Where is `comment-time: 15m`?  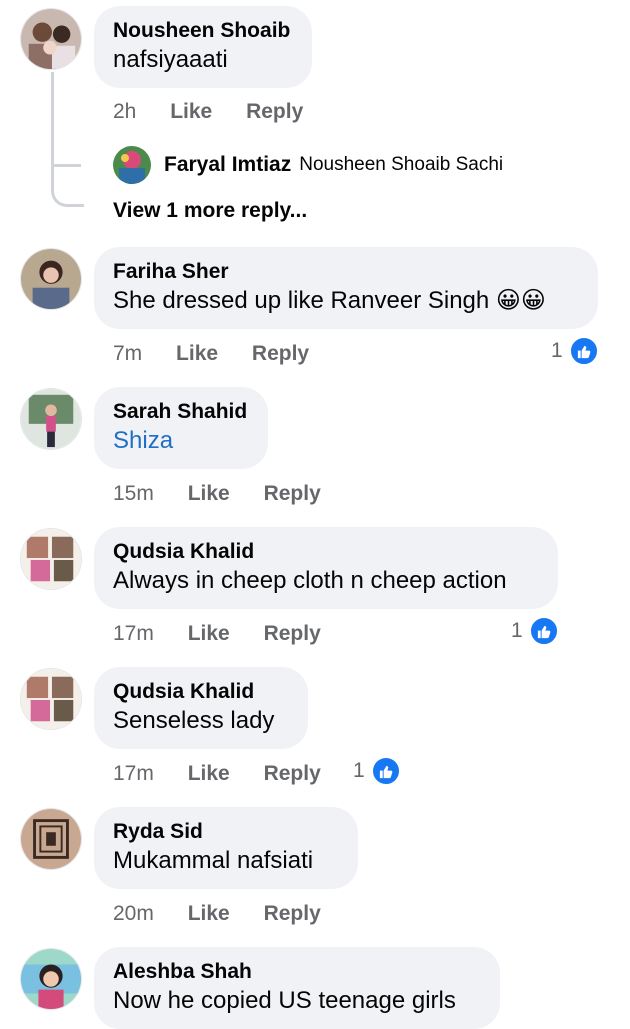 comment-time: 15m is located at coordinates (133, 493).